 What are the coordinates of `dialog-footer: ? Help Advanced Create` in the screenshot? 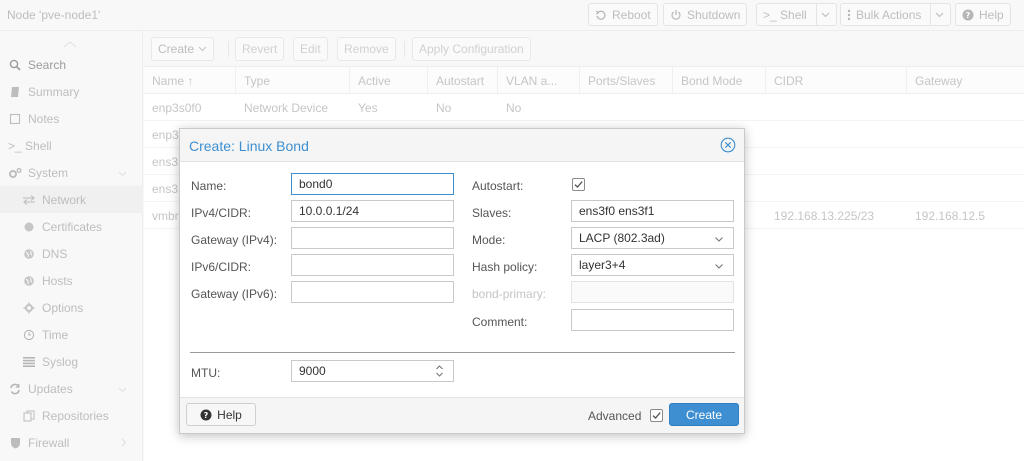 It's located at (462, 415).